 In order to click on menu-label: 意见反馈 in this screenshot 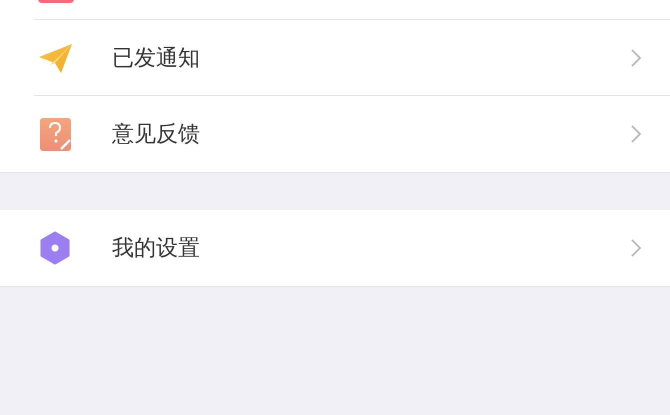, I will do `click(156, 135)`.